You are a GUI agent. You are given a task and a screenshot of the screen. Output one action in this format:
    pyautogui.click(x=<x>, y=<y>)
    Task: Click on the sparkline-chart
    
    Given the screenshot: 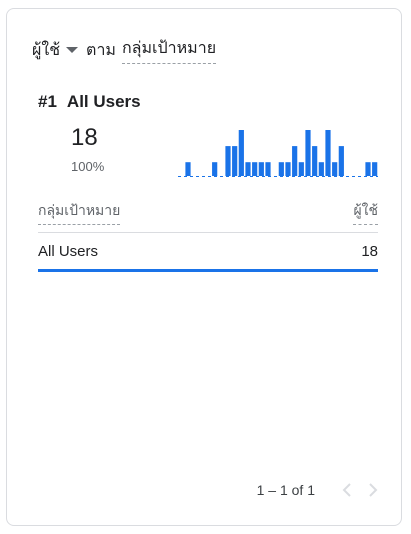 What is the action you would take?
    pyautogui.click(x=278, y=153)
    